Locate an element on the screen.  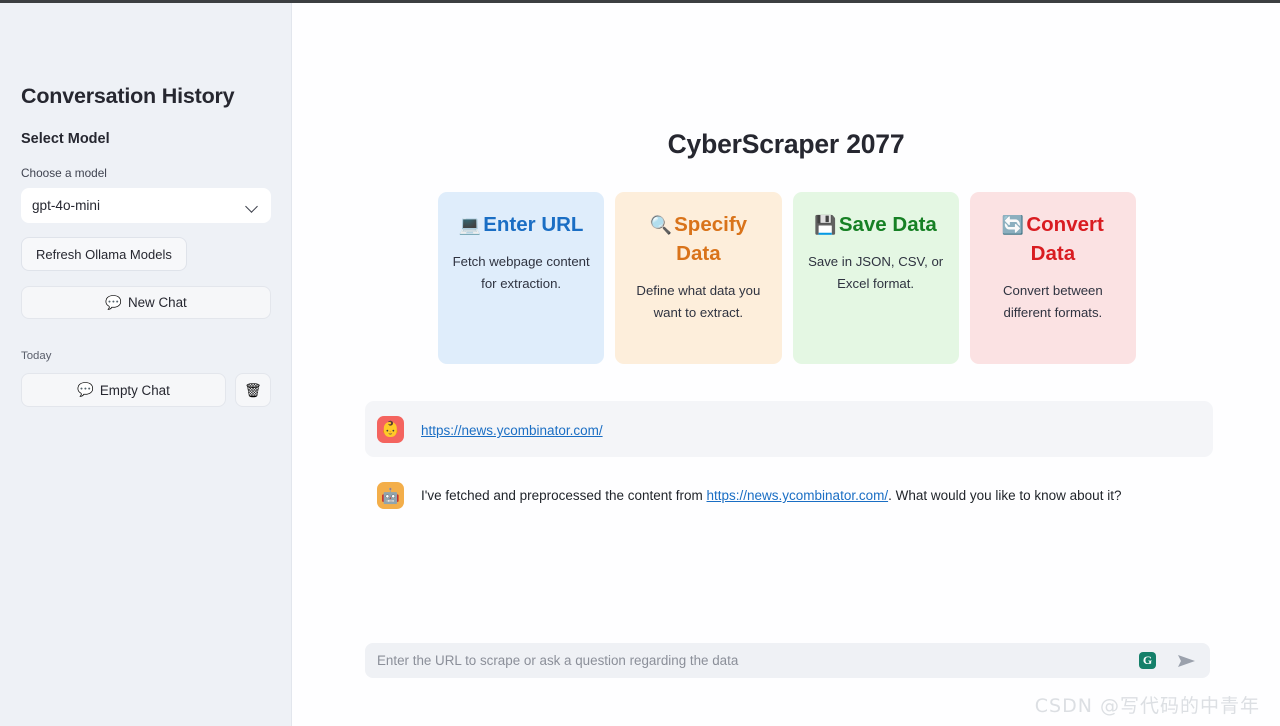
feature-card-title: 🔄Convert Data is located at coordinates (1053, 239).